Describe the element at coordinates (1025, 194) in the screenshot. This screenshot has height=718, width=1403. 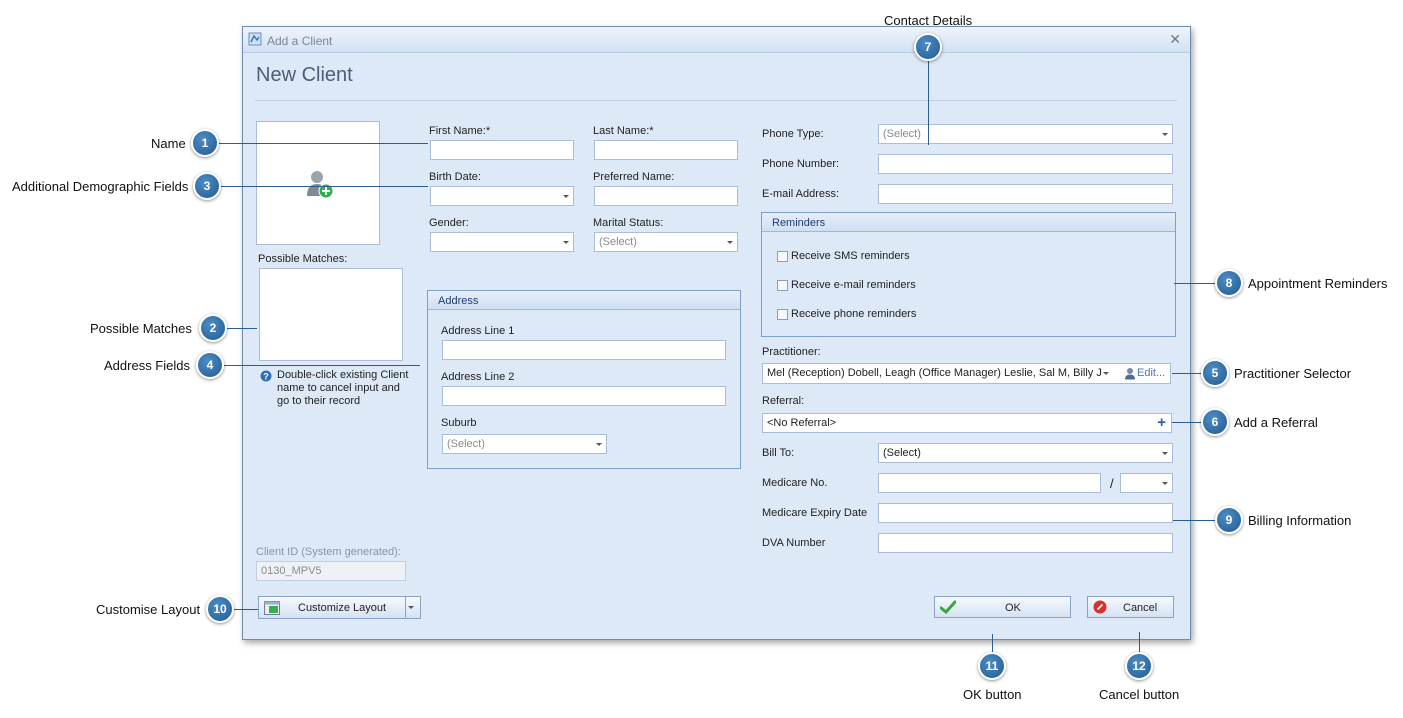
I see `email-input` at that location.